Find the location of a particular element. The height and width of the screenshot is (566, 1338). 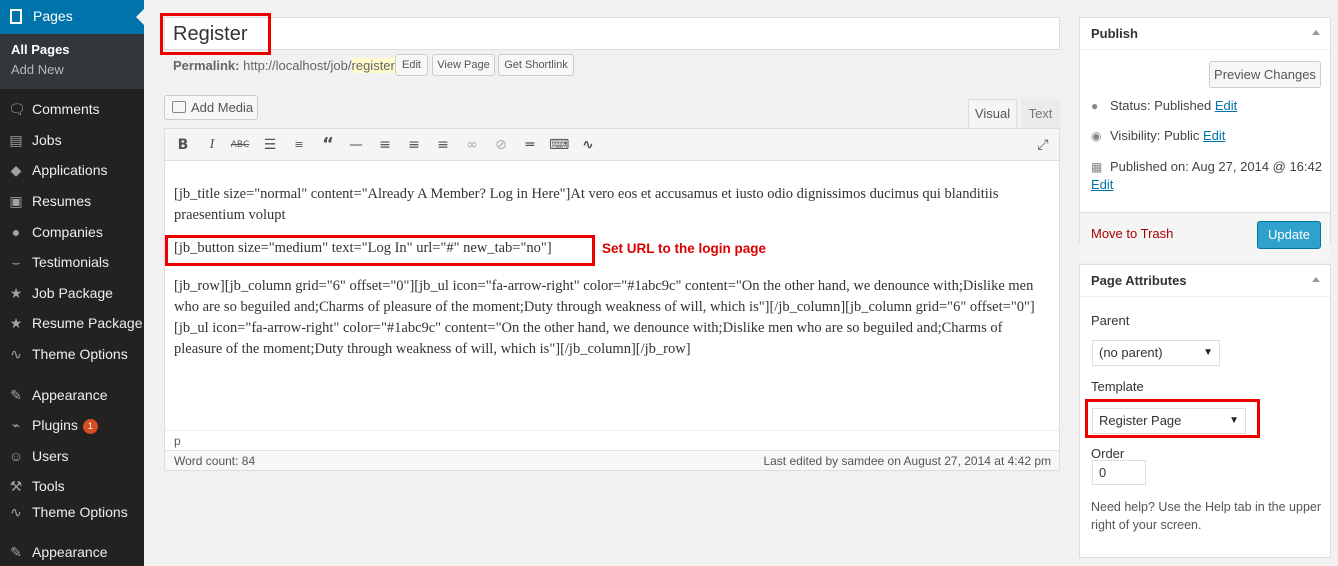

tab-text: Text is located at coordinates (1040, 113).